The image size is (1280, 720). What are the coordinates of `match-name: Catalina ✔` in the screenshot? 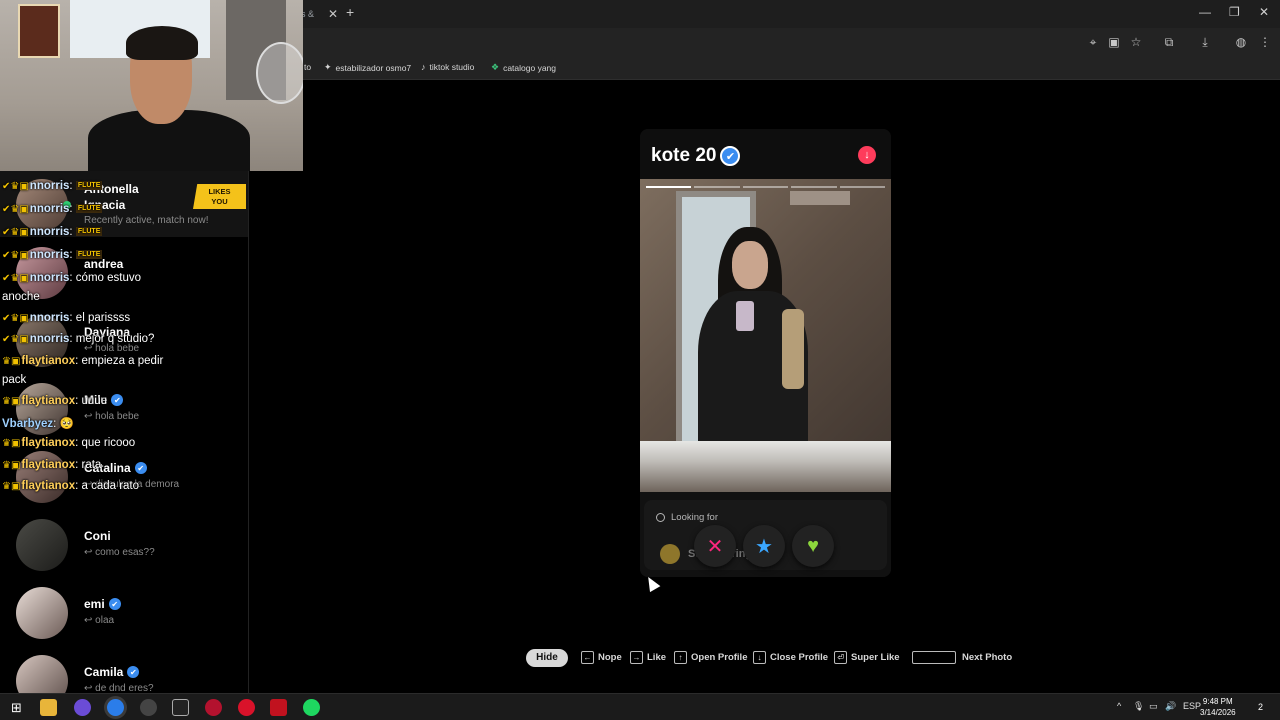 It's located at (115, 468).